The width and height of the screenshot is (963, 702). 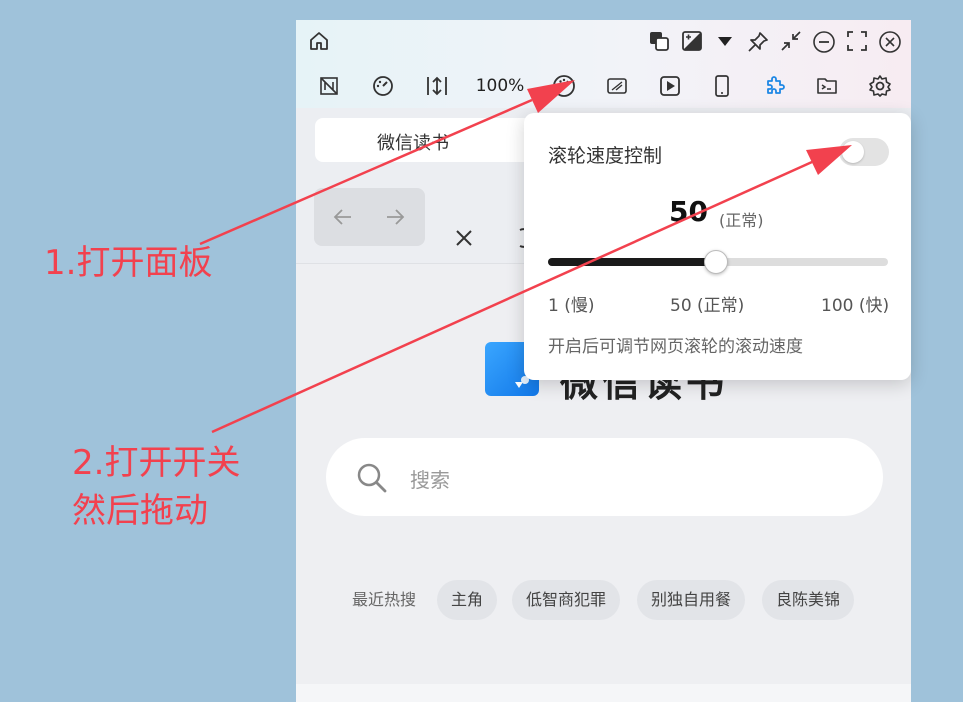 What do you see at coordinates (372, 478) in the screenshot?
I see `search-icon` at bounding box center [372, 478].